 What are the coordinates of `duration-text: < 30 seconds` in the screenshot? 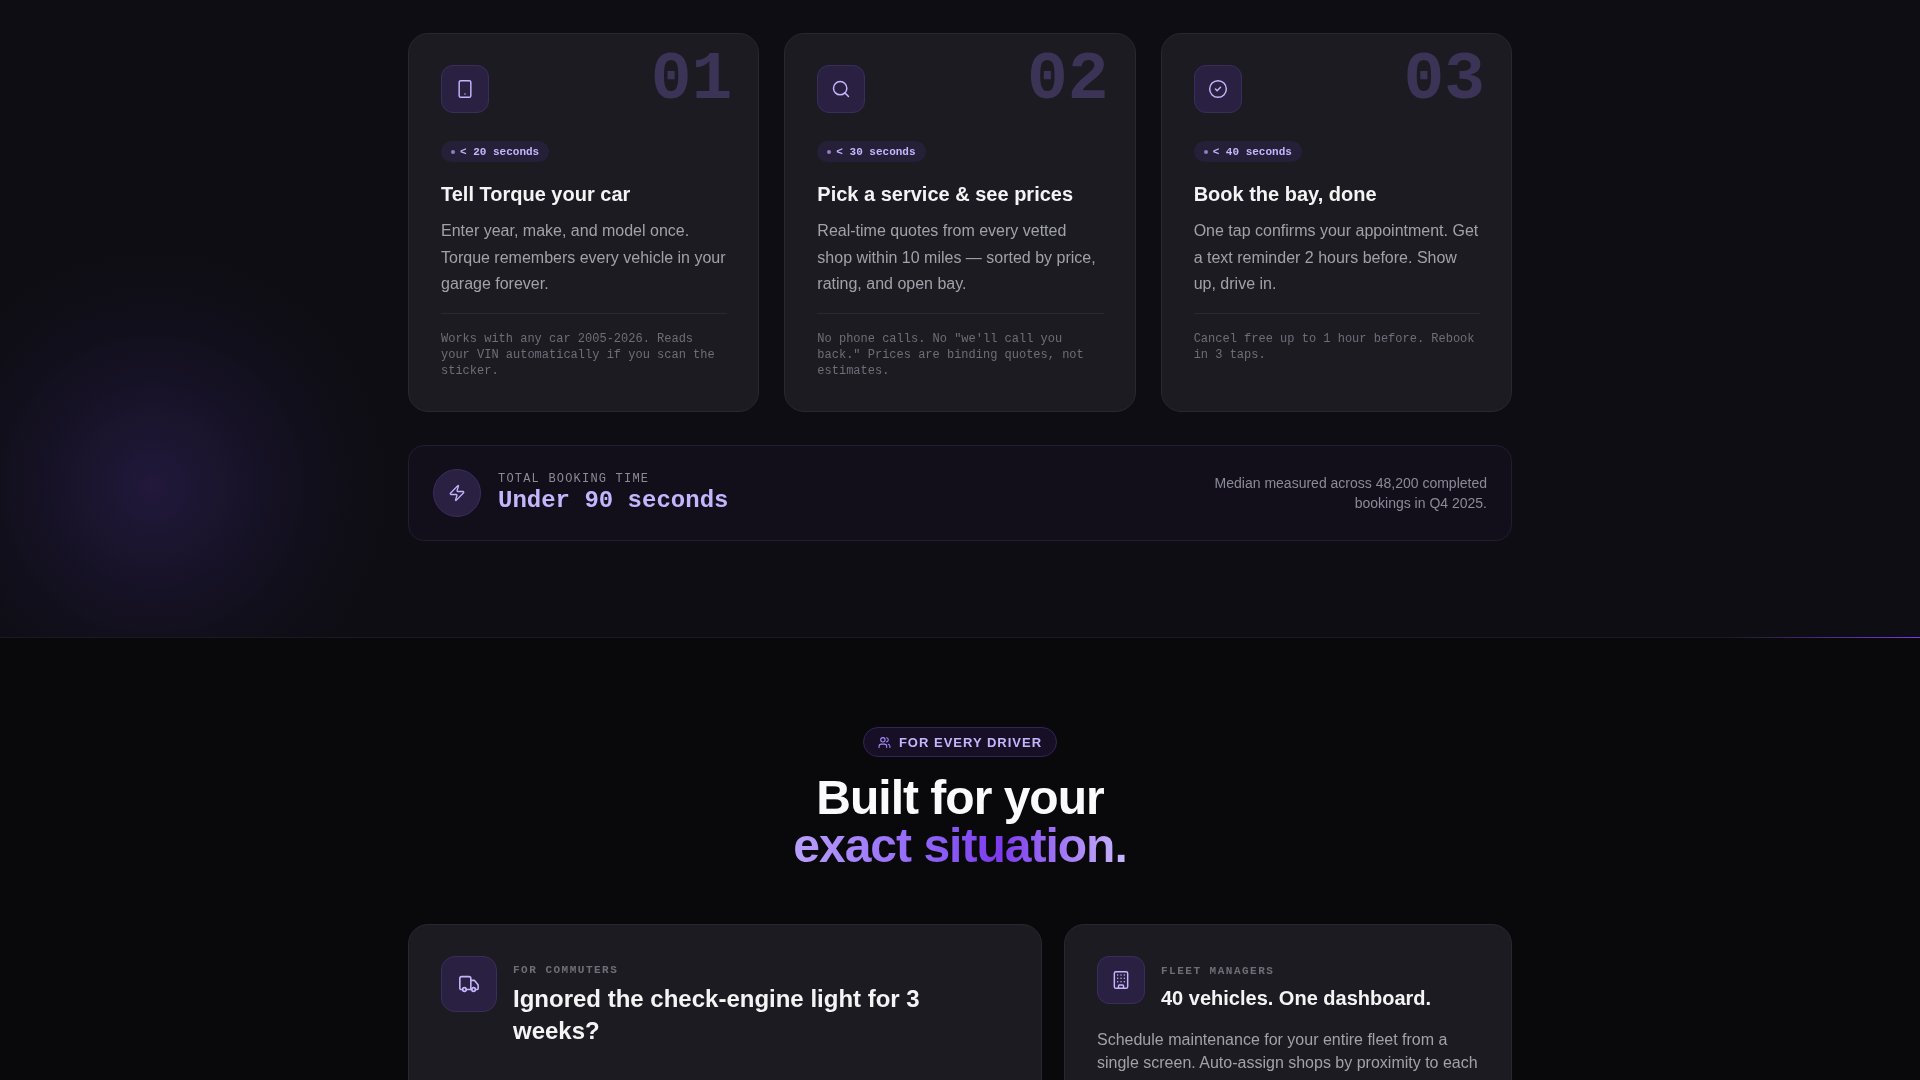 It's located at (876, 151).